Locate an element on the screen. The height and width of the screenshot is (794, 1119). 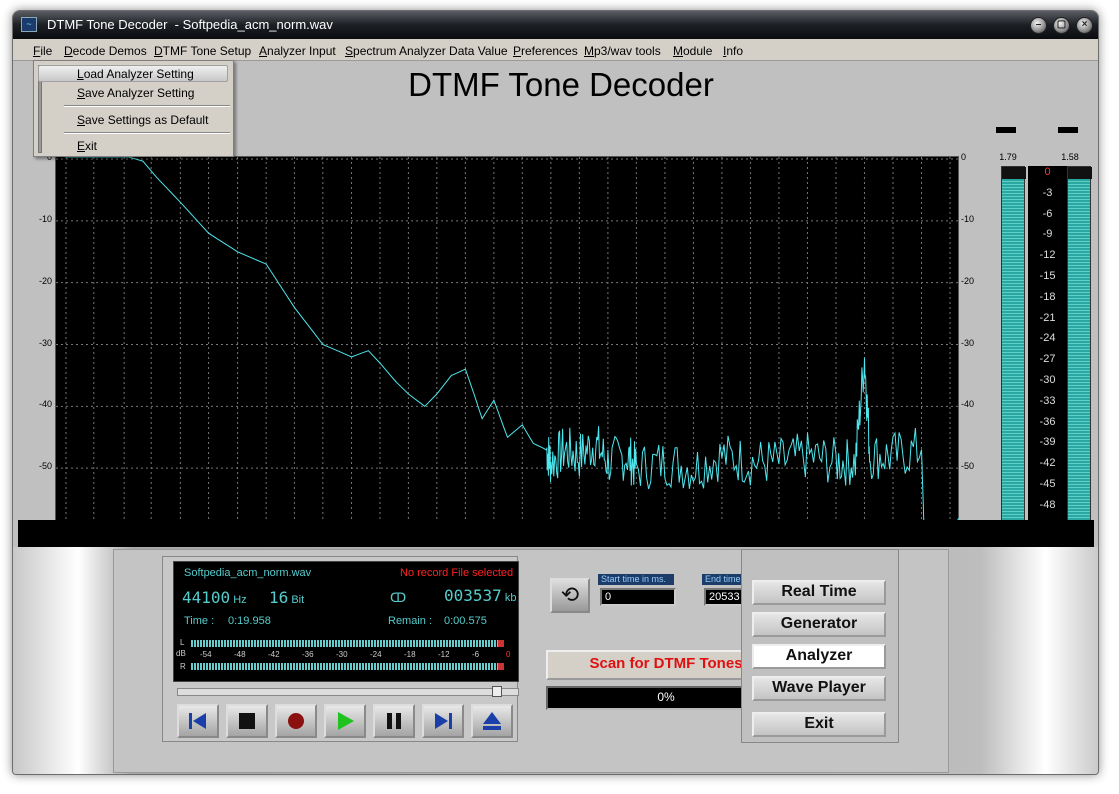
y-tick-label-left: -10 is located at coordinates (45, 218).